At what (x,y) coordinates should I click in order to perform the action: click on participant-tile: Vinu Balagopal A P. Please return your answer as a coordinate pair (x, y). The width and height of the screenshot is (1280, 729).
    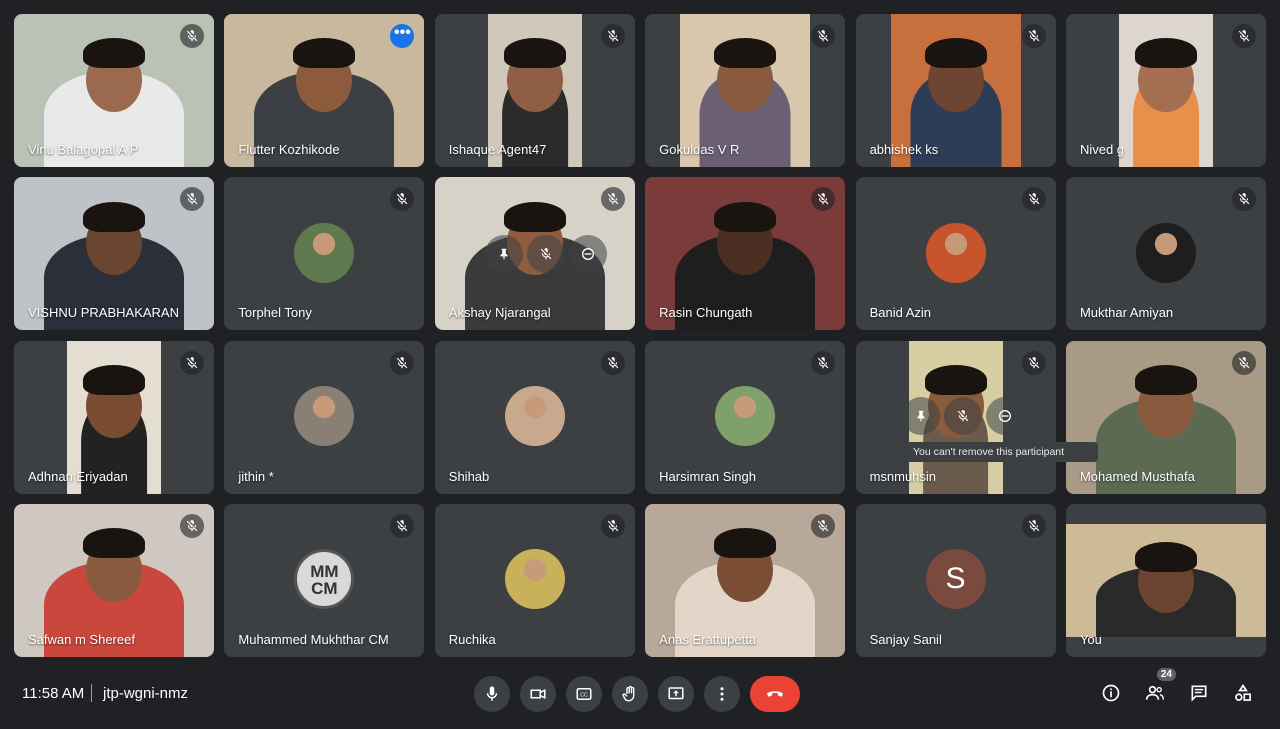
    Looking at the image, I should click on (114, 90).